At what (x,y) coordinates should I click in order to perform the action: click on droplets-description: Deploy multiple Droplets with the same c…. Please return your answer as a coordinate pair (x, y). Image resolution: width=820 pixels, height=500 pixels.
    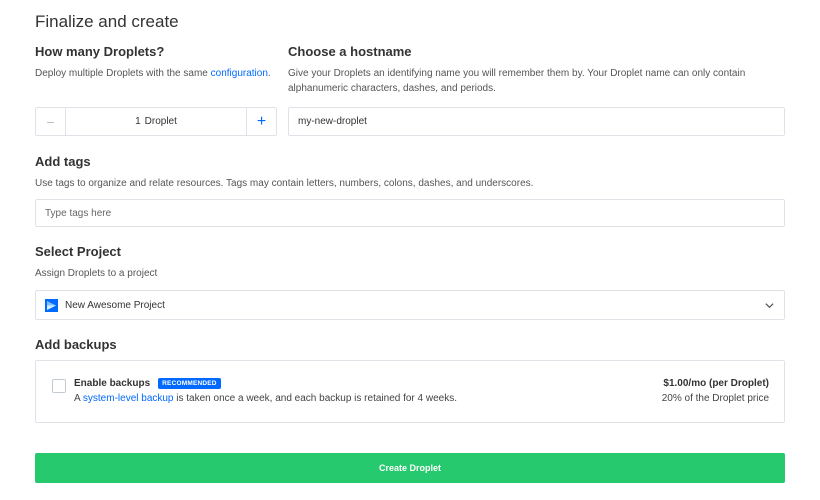
    Looking at the image, I should click on (157, 73).